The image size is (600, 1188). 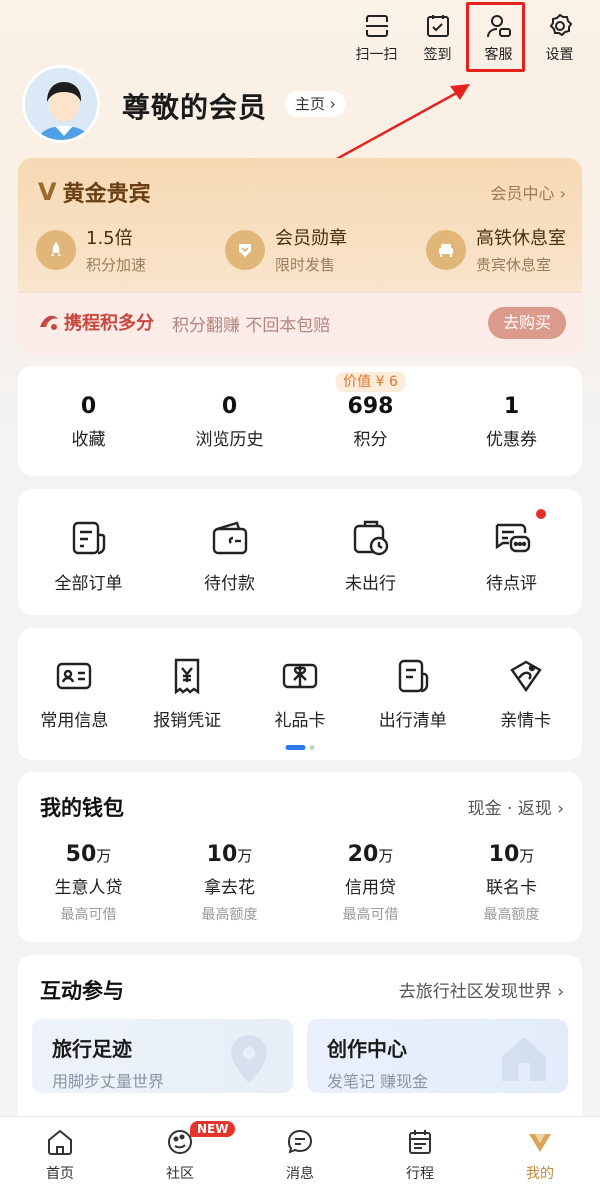 I want to click on customer-service-label: 客服, so click(x=498, y=55).